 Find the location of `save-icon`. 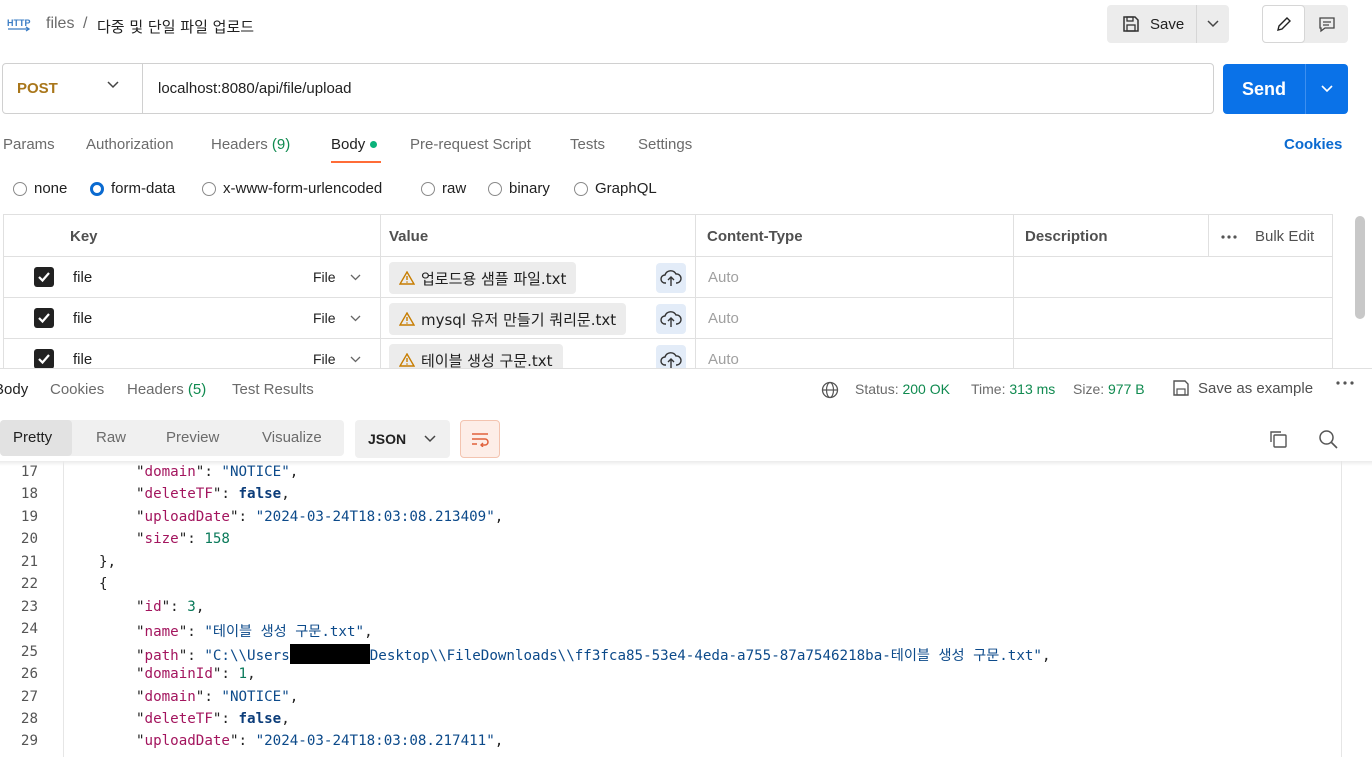

save-icon is located at coordinates (1181, 388).